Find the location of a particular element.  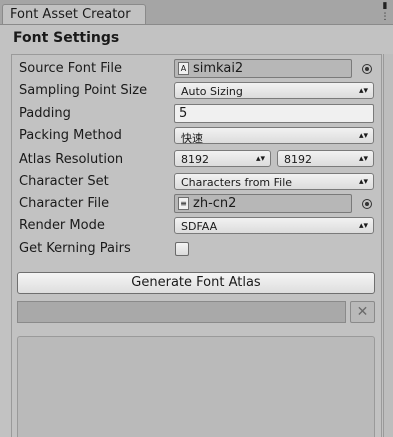

section-title-font-settings: Font Settings is located at coordinates (66, 38).